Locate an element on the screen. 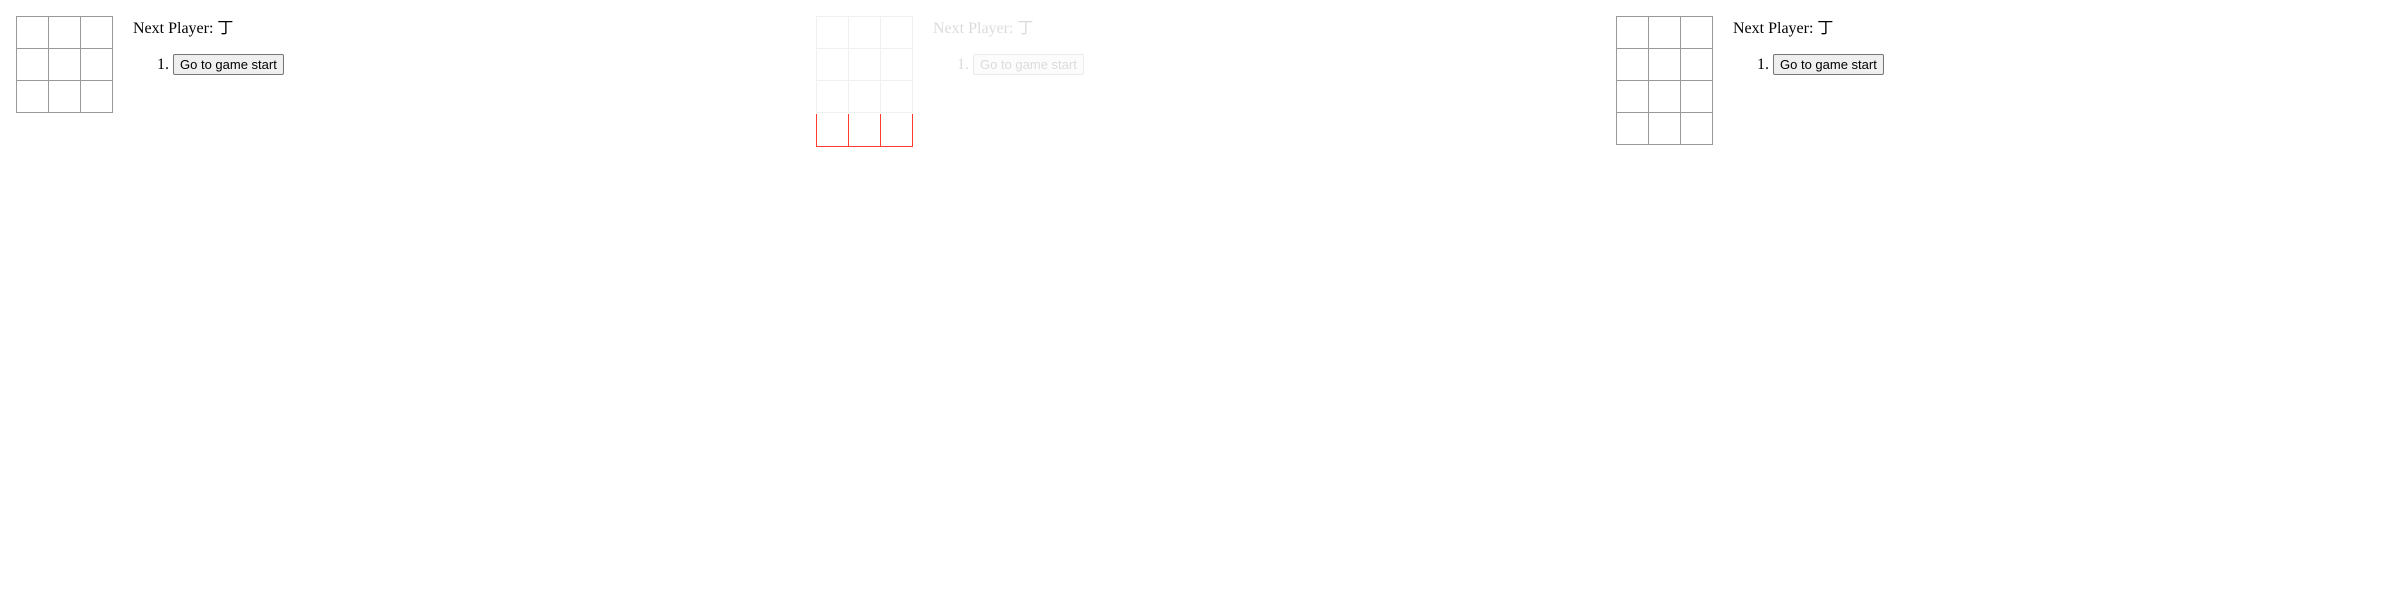 Image resolution: width=2400 pixels, height=600 pixels. ghost-board-row is located at coordinates (864, 130).